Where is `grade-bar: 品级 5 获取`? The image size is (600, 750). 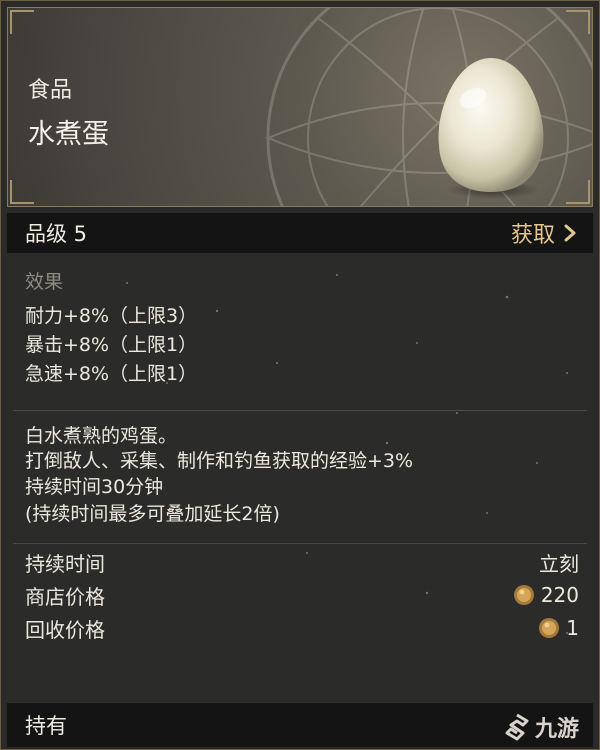 grade-bar: 品级 5 获取 is located at coordinates (300, 233).